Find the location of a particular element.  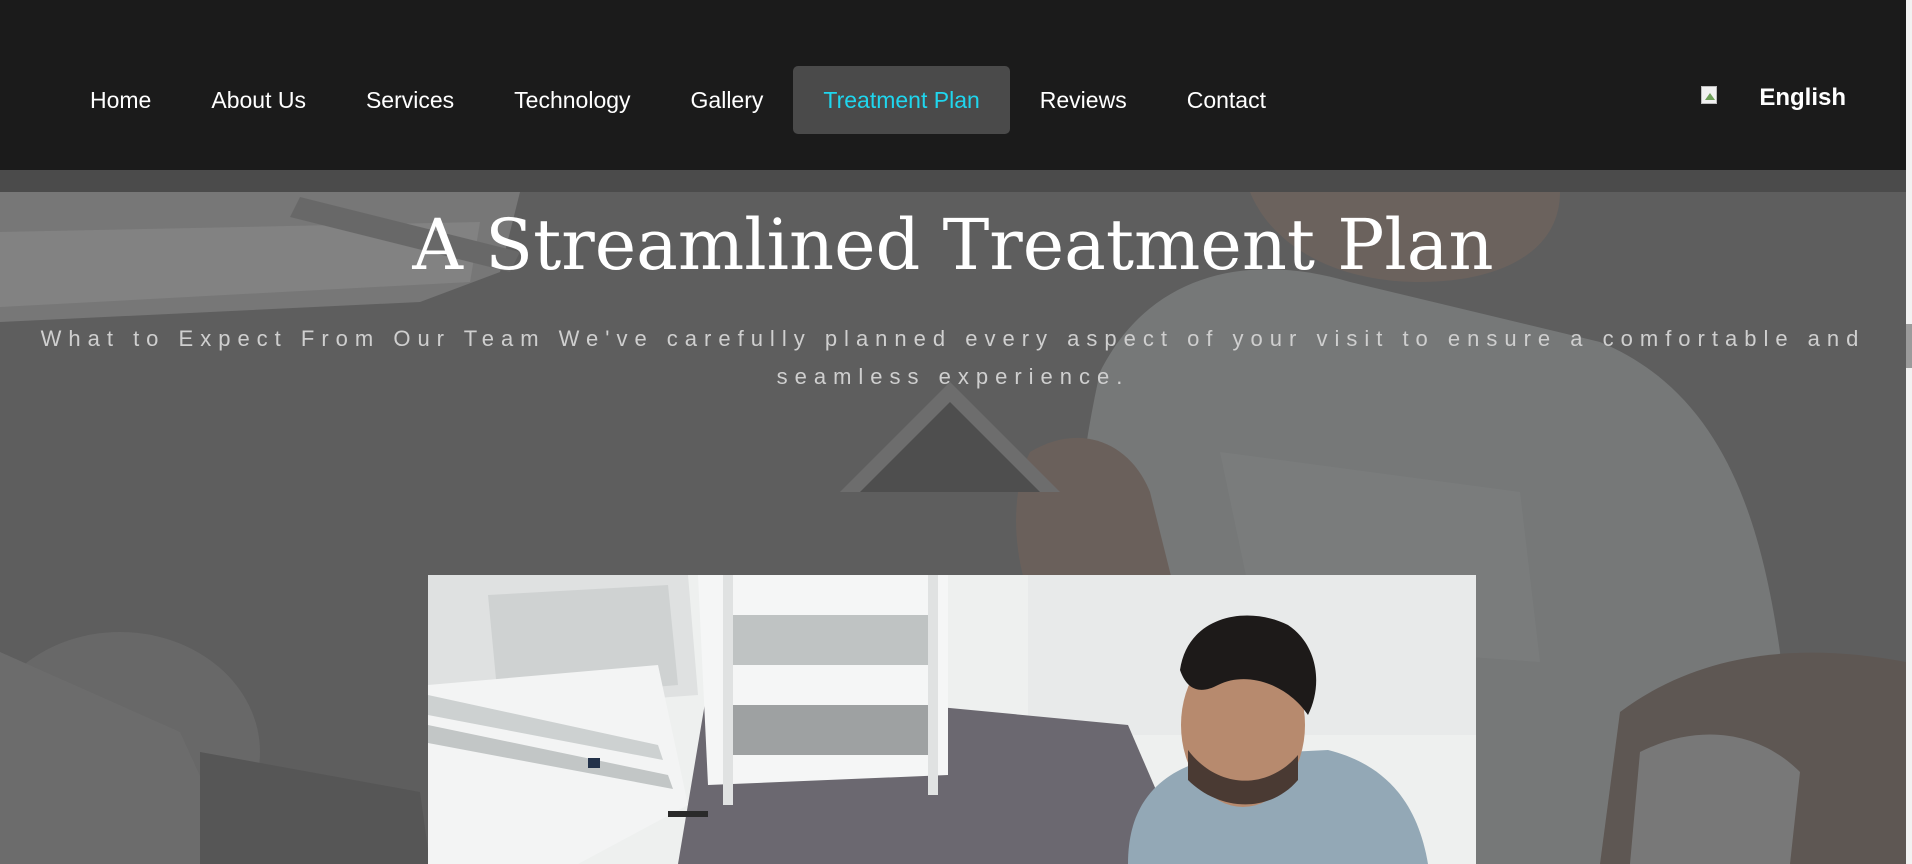

language-selector: English is located at coordinates (1773, 98).